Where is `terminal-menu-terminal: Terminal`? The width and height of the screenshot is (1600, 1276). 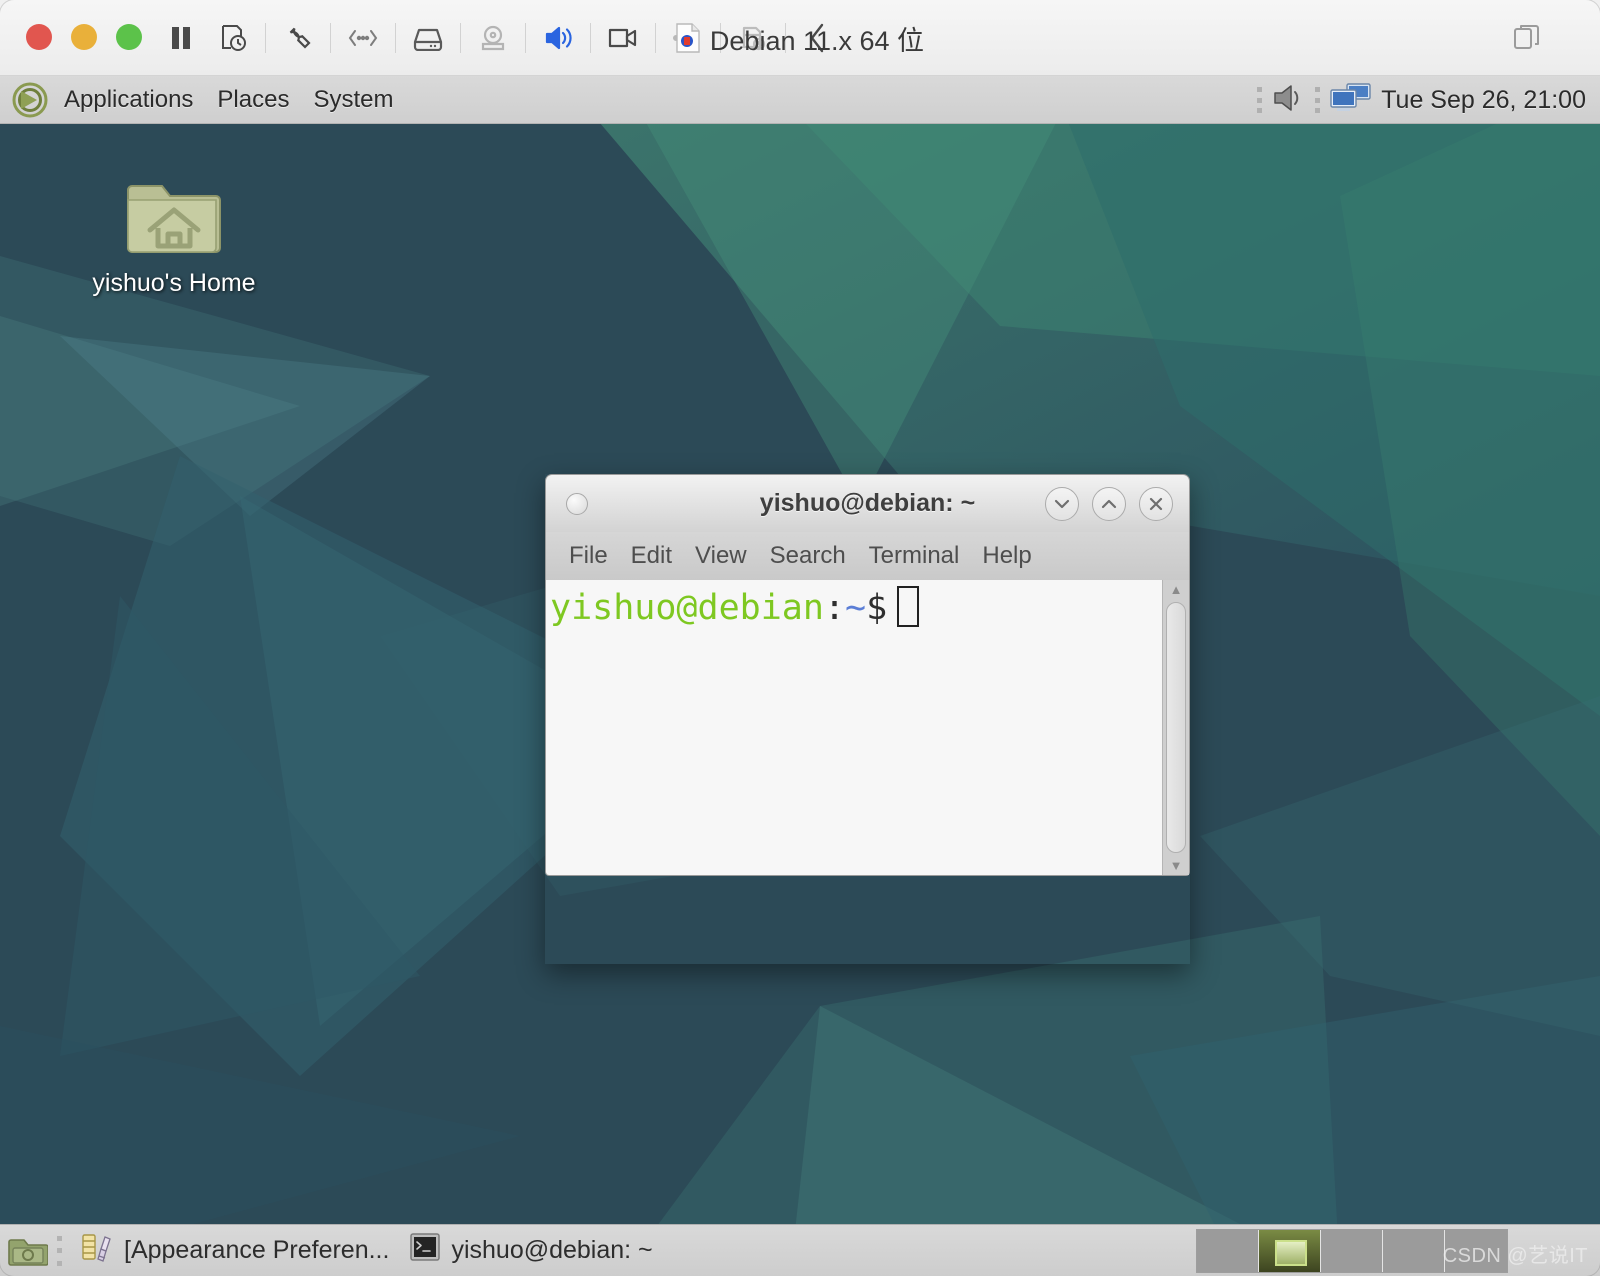
terminal-menu-terminal: Terminal is located at coordinates (914, 556).